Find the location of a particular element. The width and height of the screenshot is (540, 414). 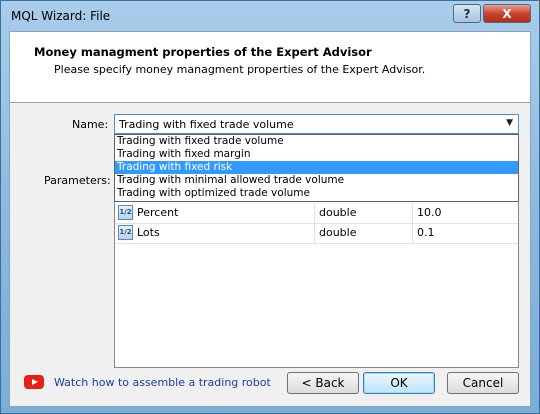

param-name-cell: 1/2 Lots is located at coordinates (215, 233).